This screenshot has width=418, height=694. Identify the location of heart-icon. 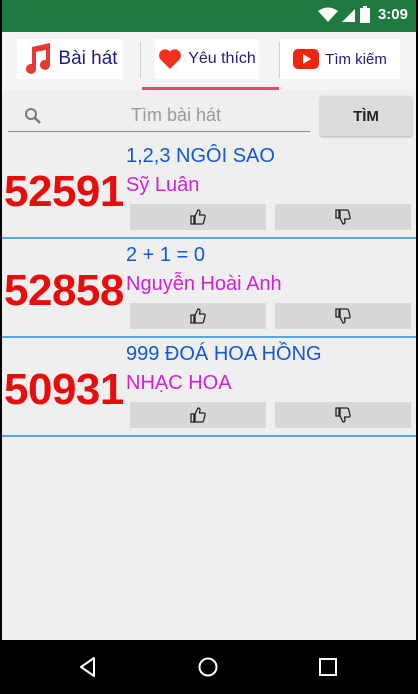
(170, 59).